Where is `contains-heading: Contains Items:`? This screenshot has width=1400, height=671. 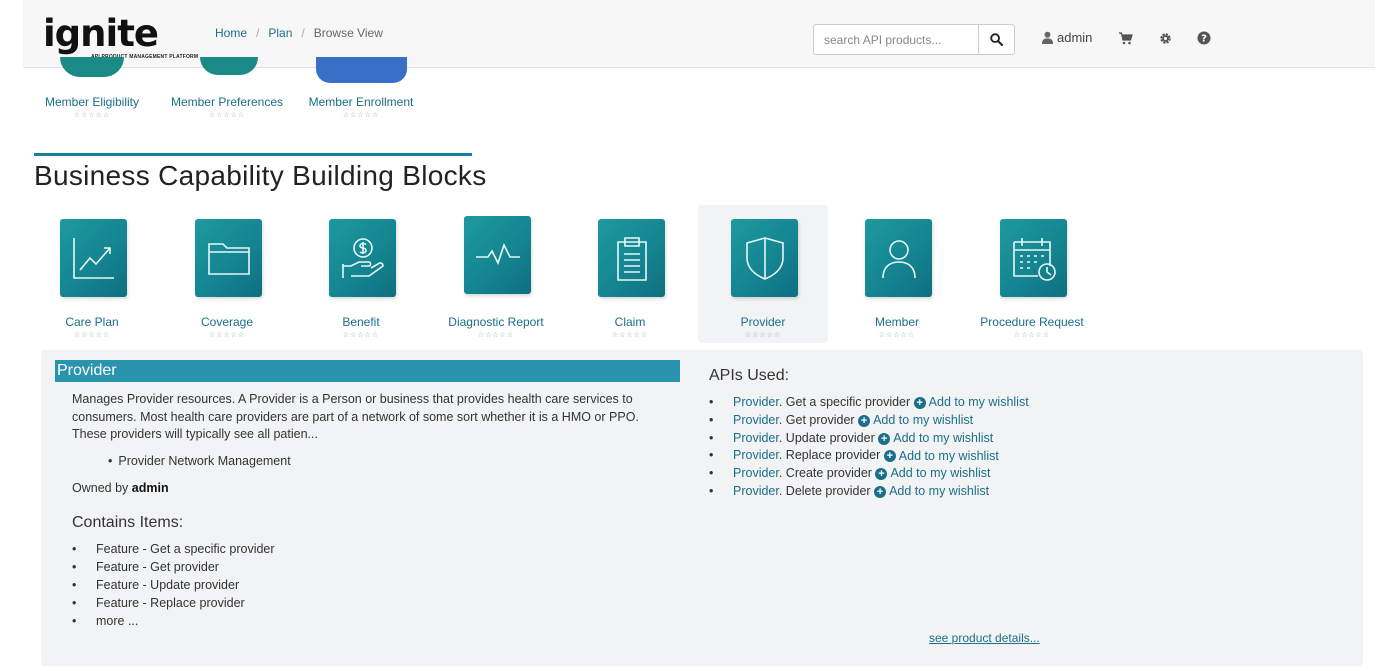
contains-heading: Contains Items: is located at coordinates (128, 522).